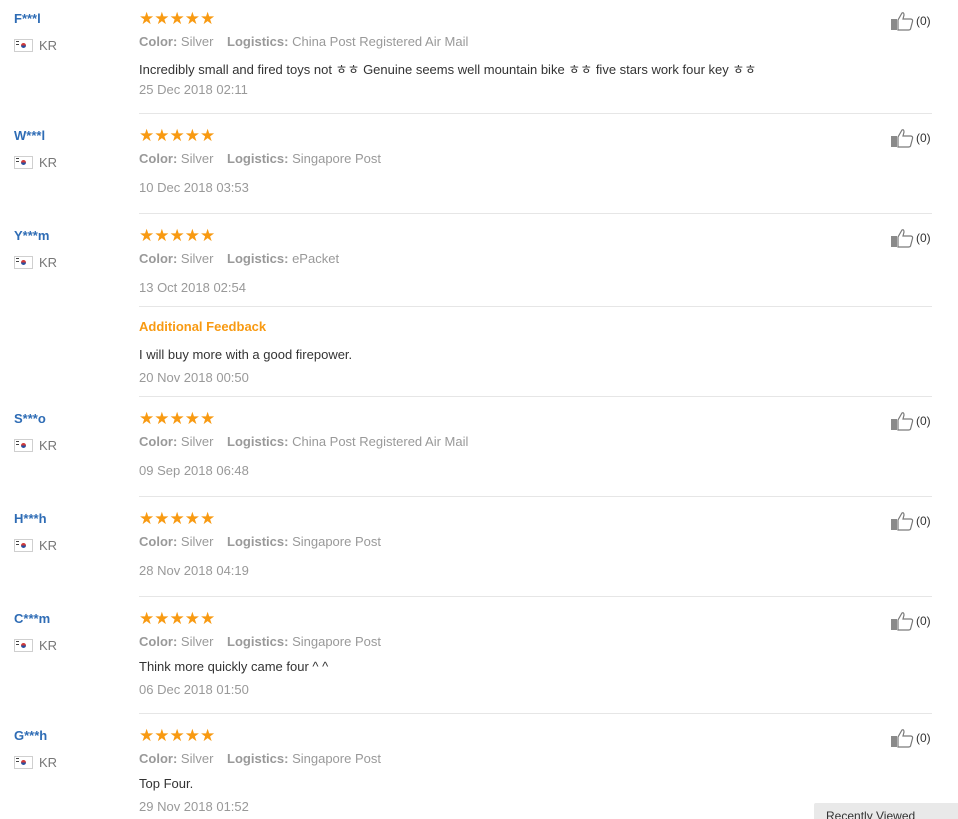 The image size is (958, 819). What do you see at coordinates (30, 735) in the screenshot?
I see `reviewer-name: G***h` at bounding box center [30, 735].